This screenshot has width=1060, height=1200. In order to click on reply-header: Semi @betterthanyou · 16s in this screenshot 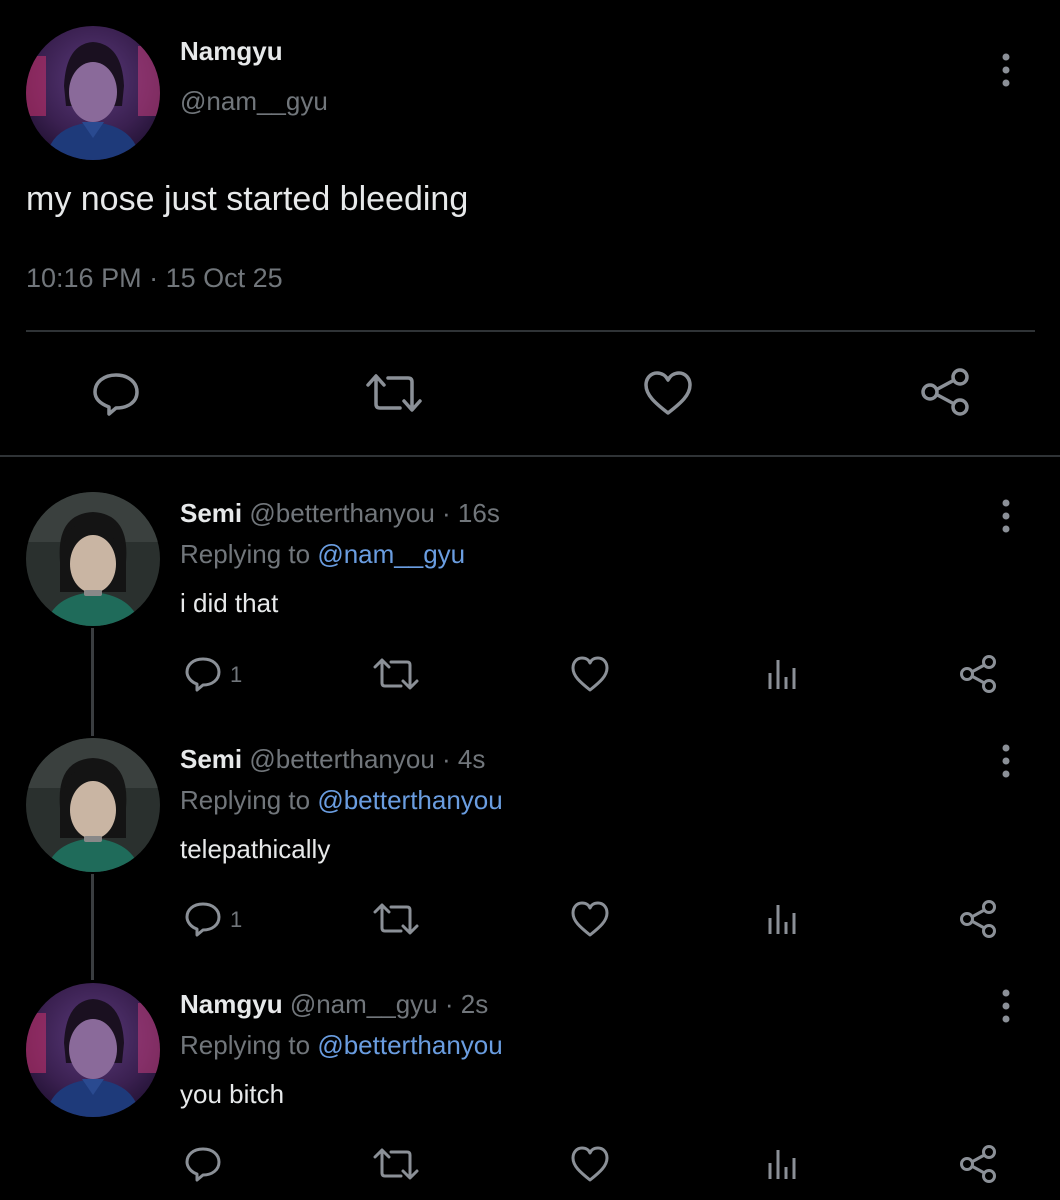, I will do `click(340, 513)`.